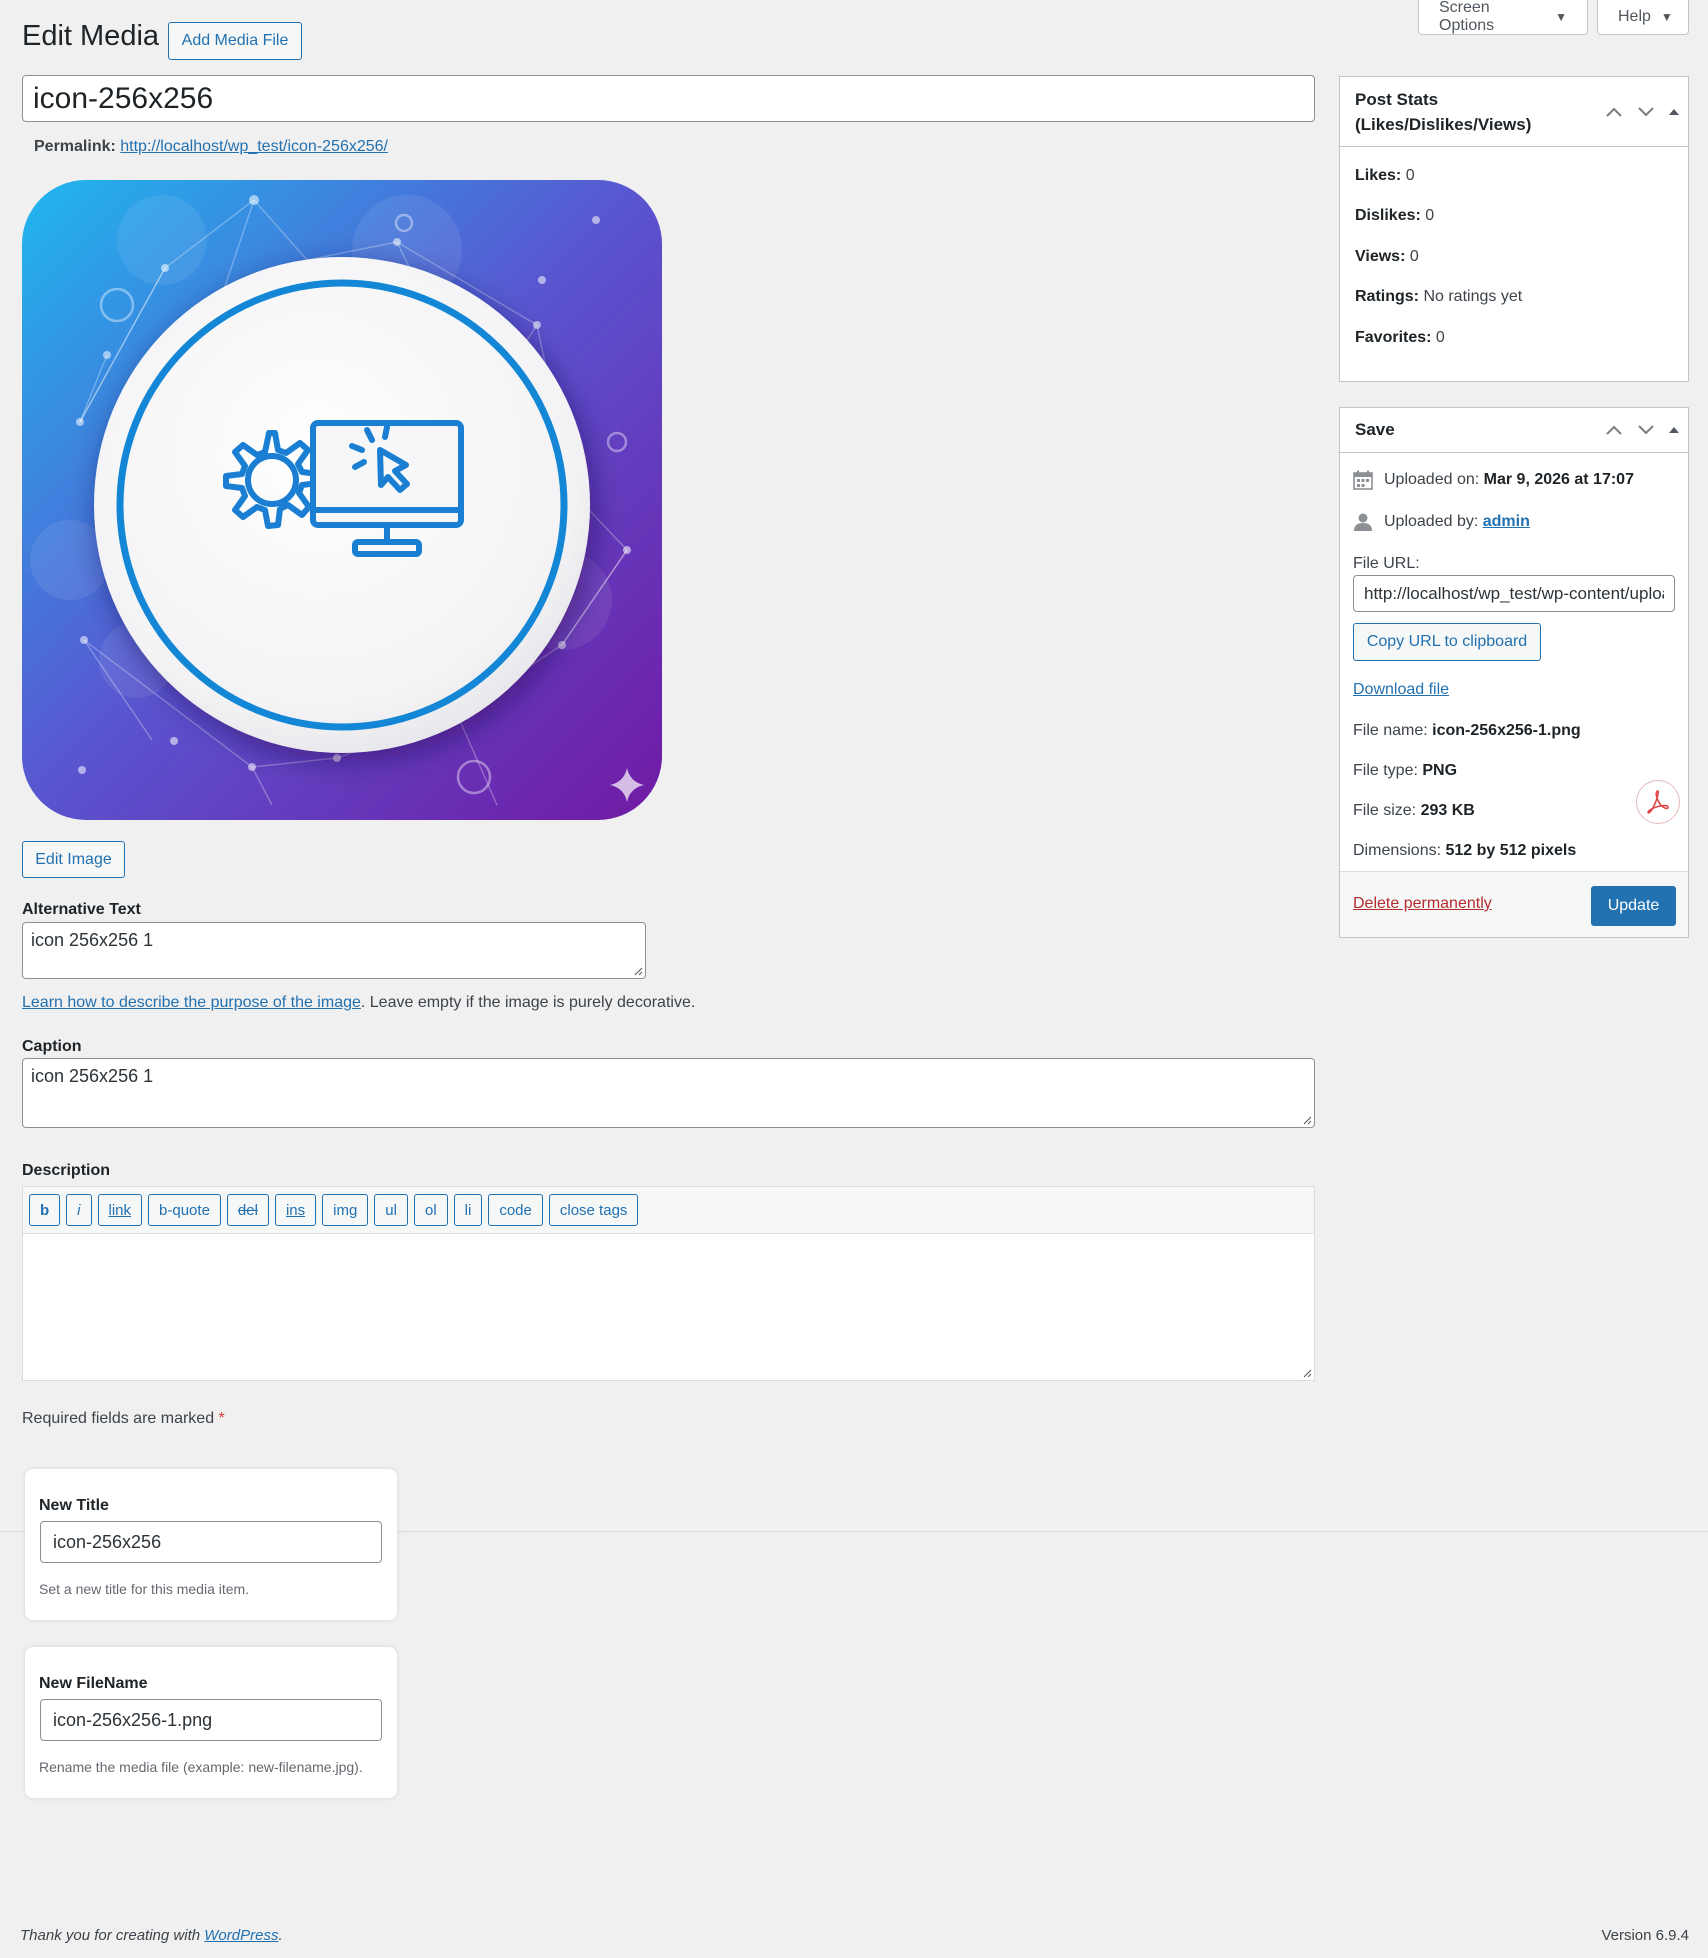  Describe the element at coordinates (668, 1093) in the screenshot. I see `caption-textarea: icon 256x256 1` at that location.